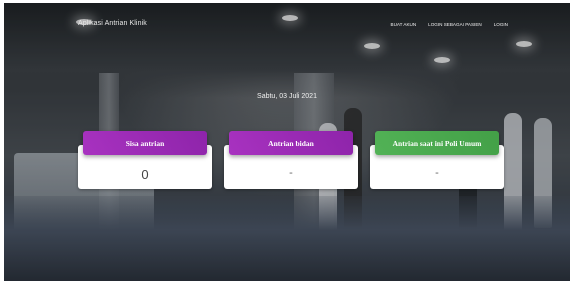 The height and width of the screenshot is (284, 574). What do you see at coordinates (291, 143) in the screenshot?
I see `midwife-queue-header: Antrian bidan` at bounding box center [291, 143].